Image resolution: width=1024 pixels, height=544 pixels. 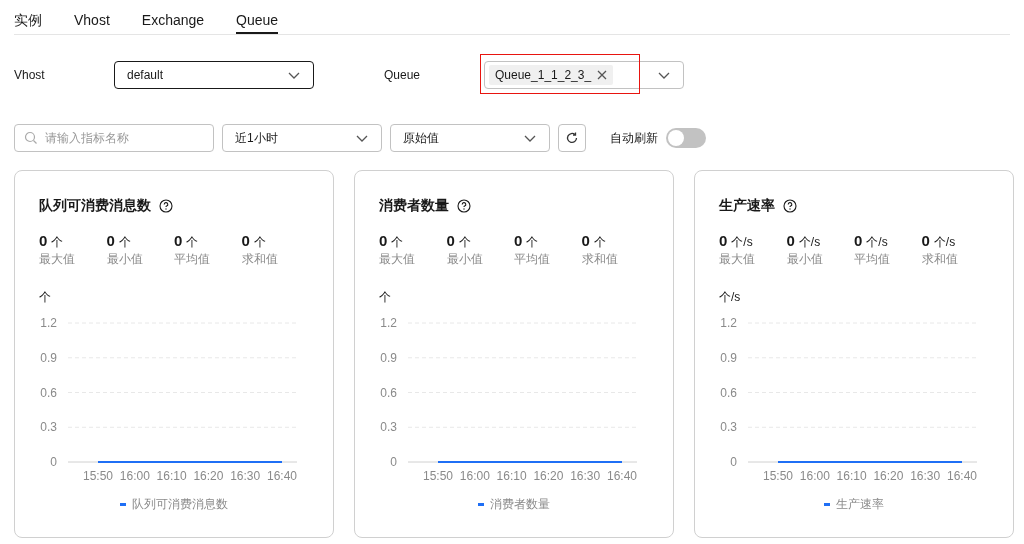 What do you see at coordinates (114, 138) in the screenshot?
I see `search-field: 请输入指标名称` at bounding box center [114, 138].